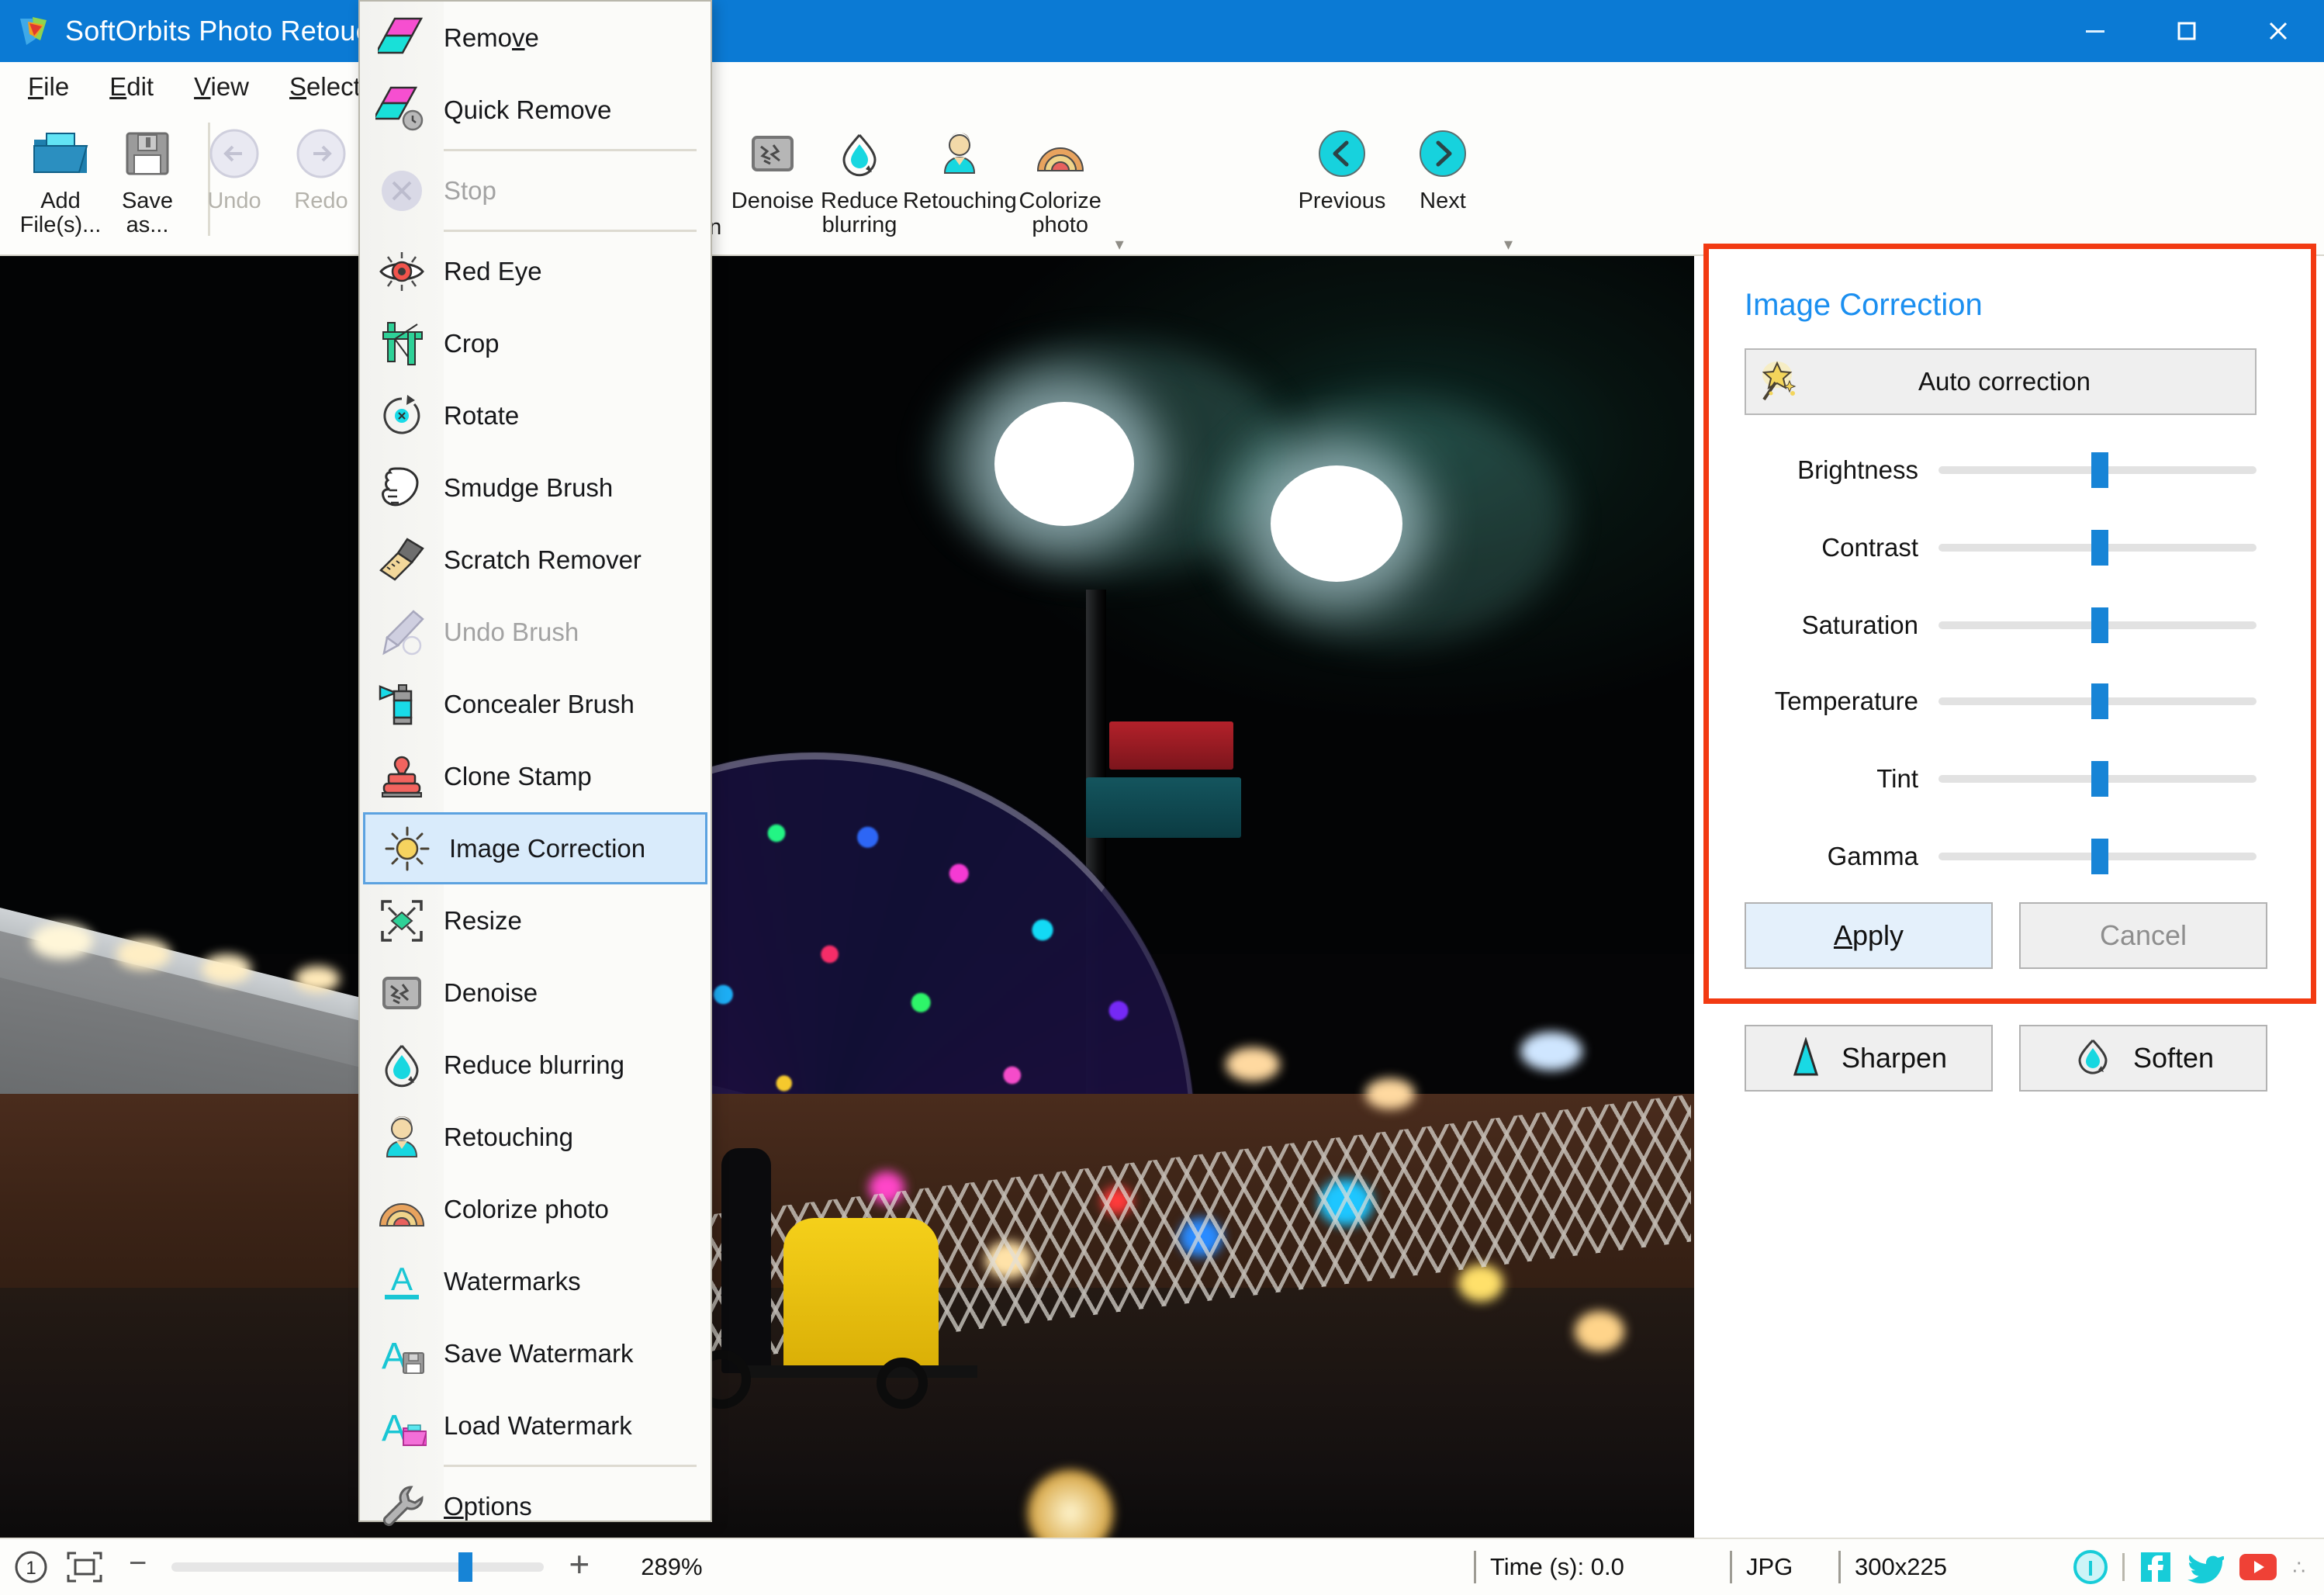 This screenshot has height=1595, width=2324. Describe the element at coordinates (539, 703) in the screenshot. I see `menu-item-label-concealer-brush: Concealer Brush` at that location.